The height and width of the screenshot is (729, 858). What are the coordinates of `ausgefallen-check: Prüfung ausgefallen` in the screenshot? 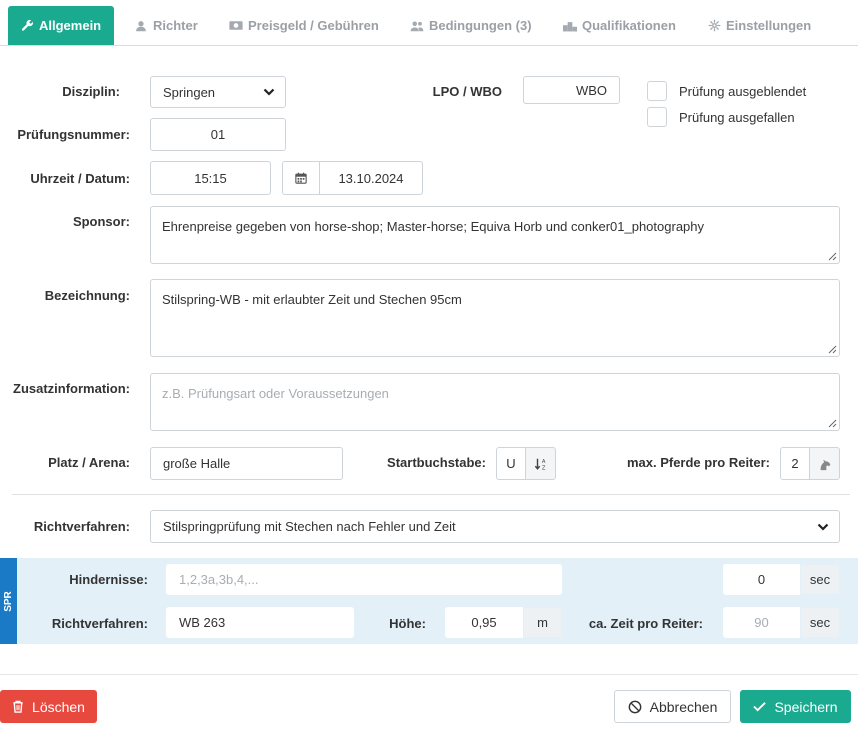 It's located at (721, 117).